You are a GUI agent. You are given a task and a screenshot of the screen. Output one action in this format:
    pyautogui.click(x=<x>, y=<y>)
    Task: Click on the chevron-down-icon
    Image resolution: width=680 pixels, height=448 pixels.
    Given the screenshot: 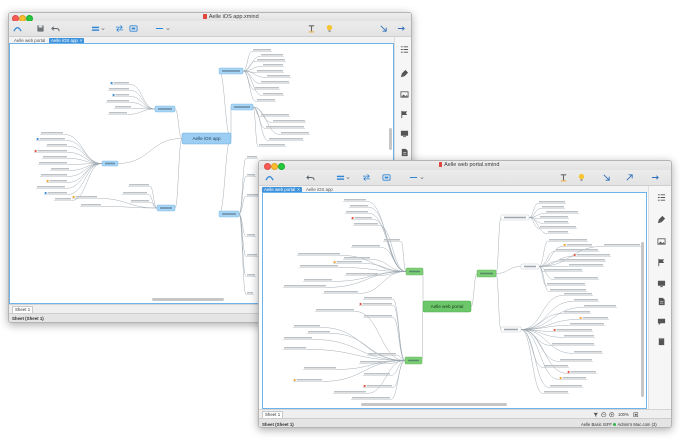 What is the action you would take?
    pyautogui.click(x=348, y=178)
    